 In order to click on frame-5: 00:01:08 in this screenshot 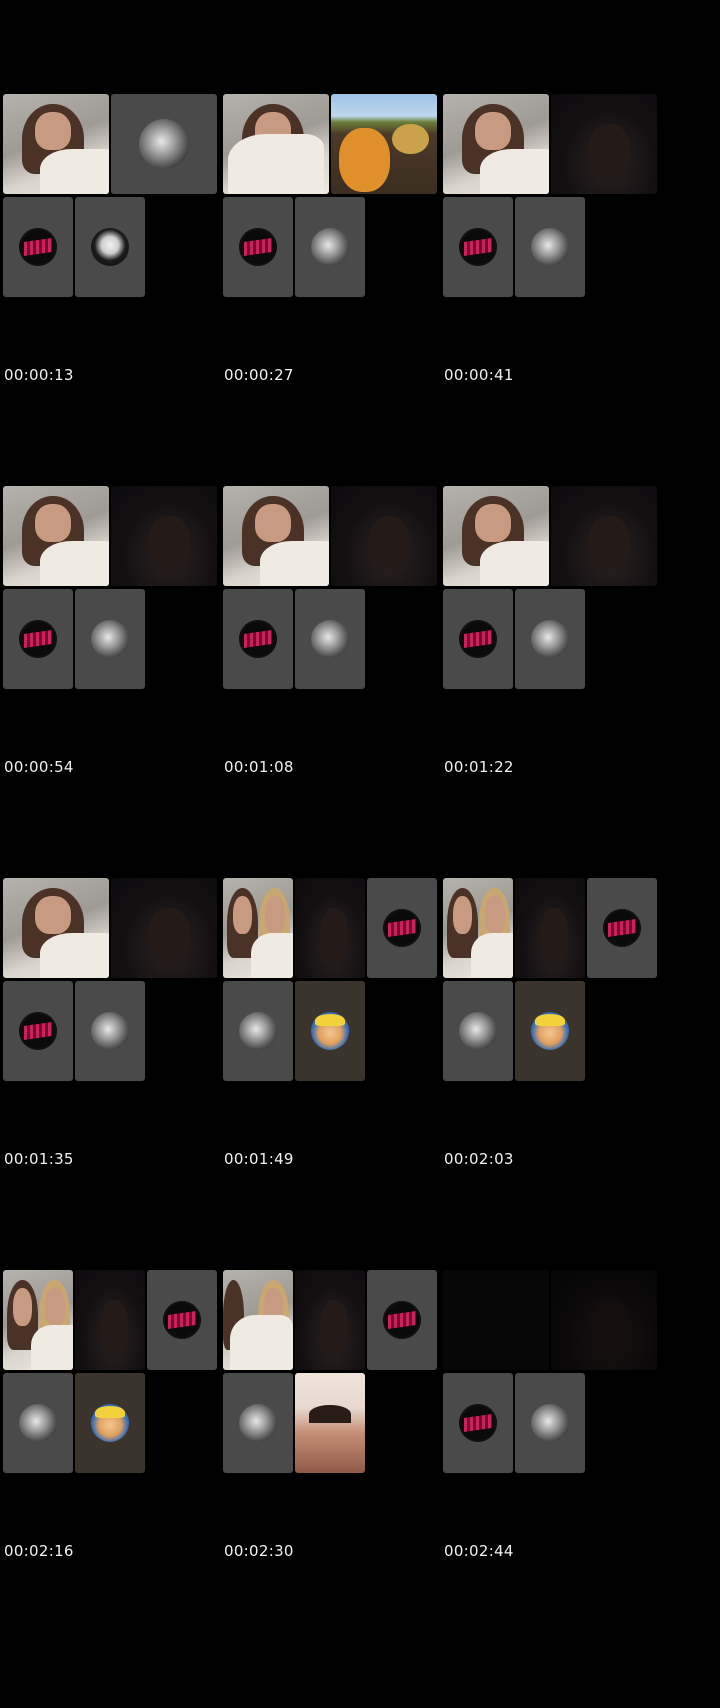, I will do `click(340, 605)`.